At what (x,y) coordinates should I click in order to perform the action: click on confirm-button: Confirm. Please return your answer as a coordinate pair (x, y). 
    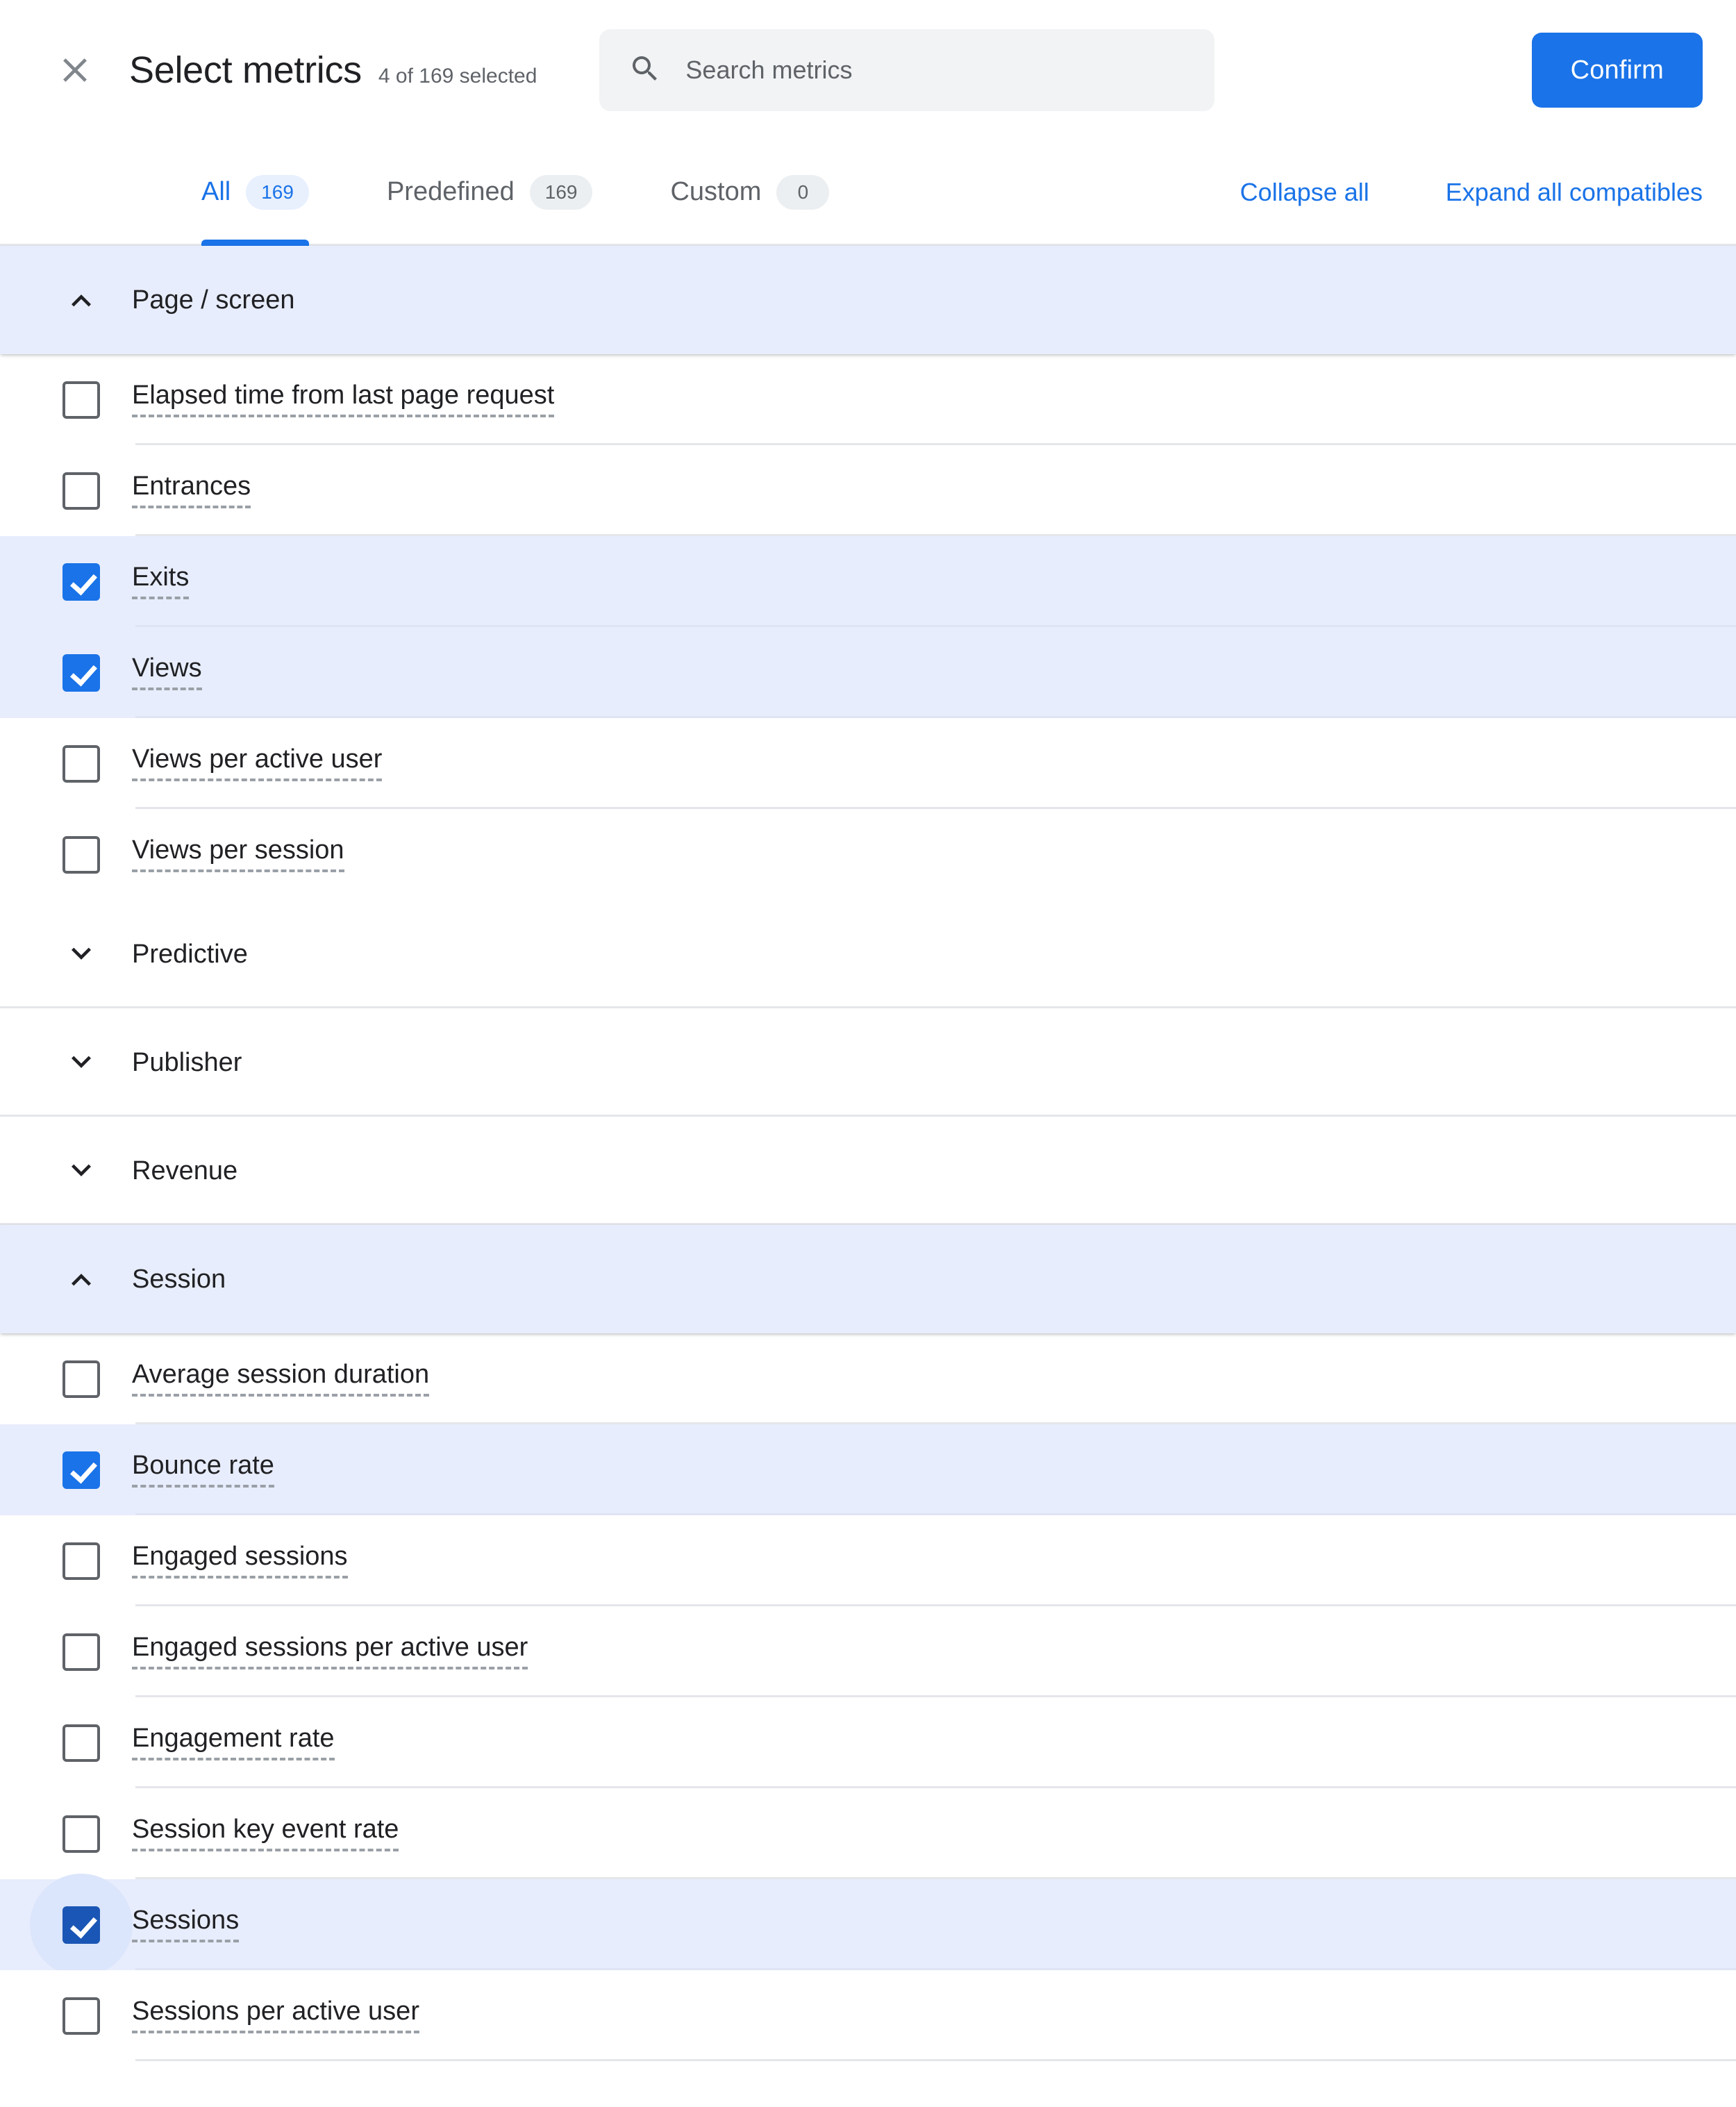
    Looking at the image, I should click on (1617, 71).